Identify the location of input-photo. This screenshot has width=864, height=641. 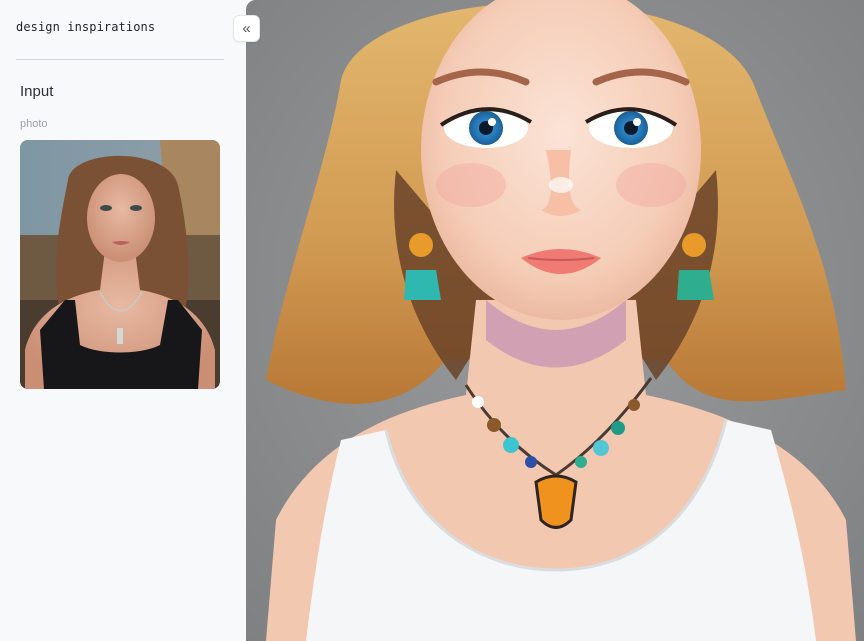
(120, 264).